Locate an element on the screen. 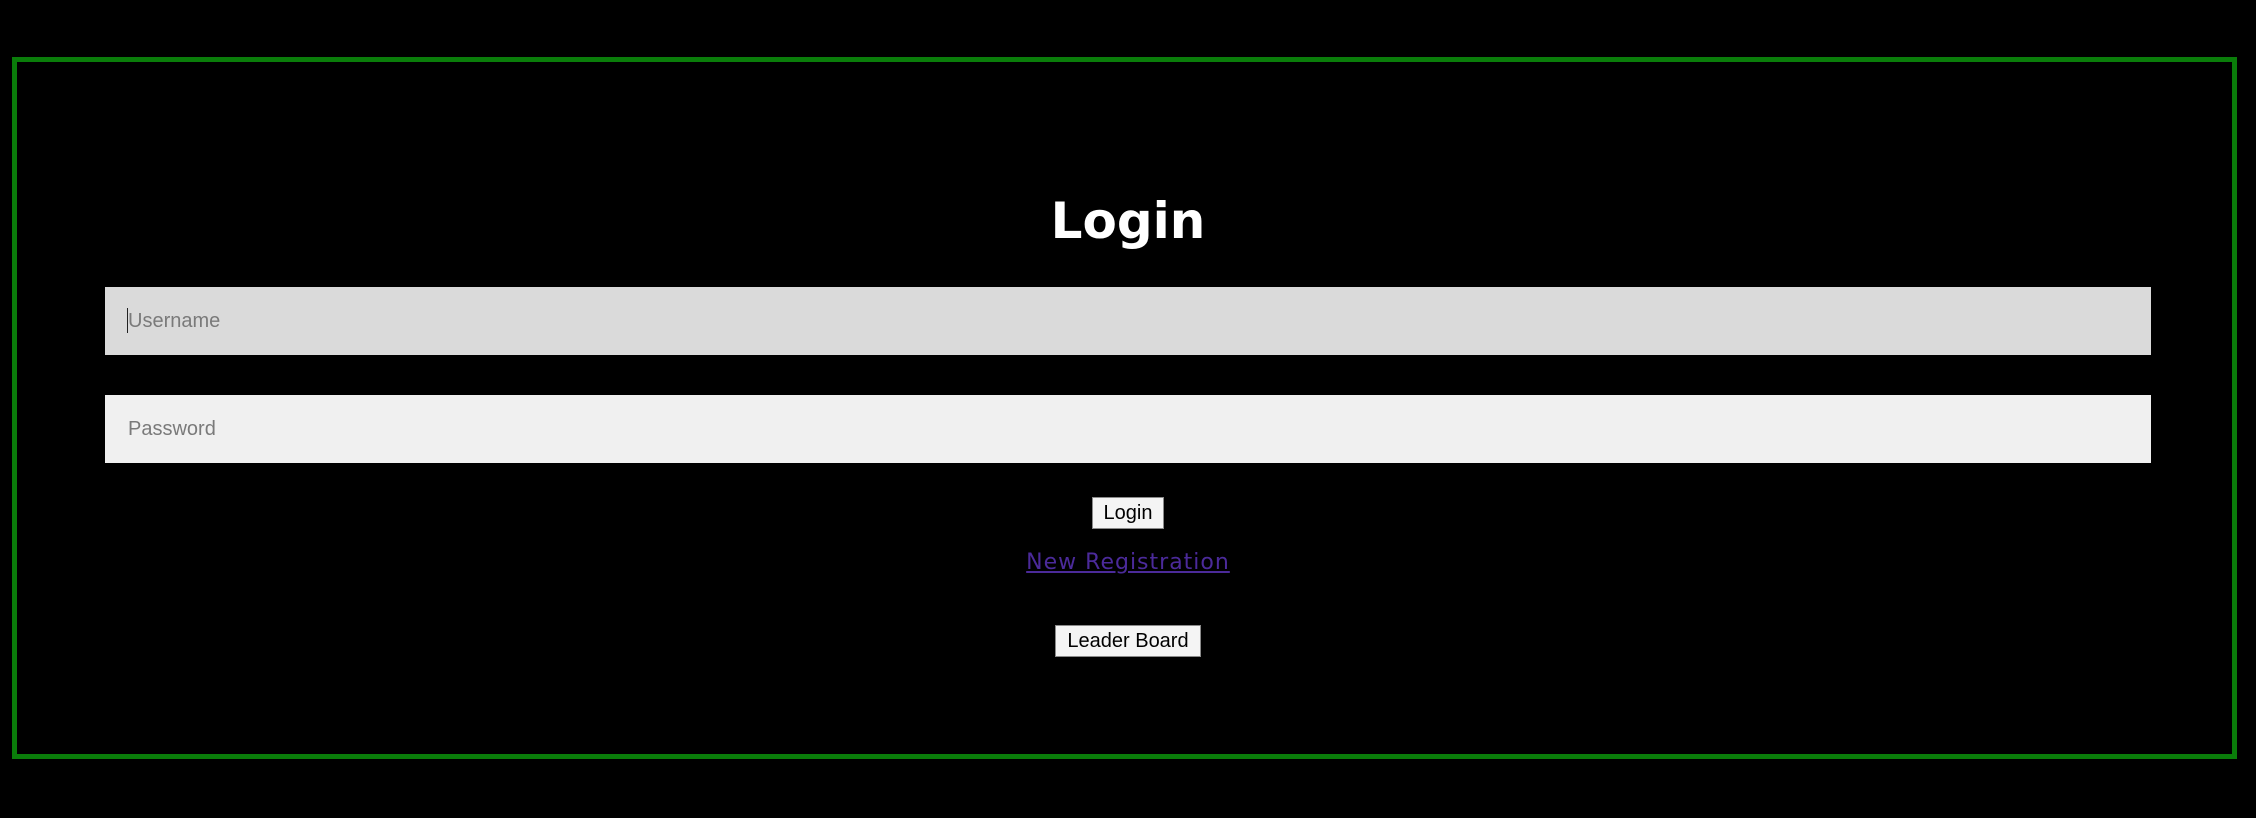 This screenshot has width=2256, height=818. new-registration-link: New Registration is located at coordinates (1128, 562).